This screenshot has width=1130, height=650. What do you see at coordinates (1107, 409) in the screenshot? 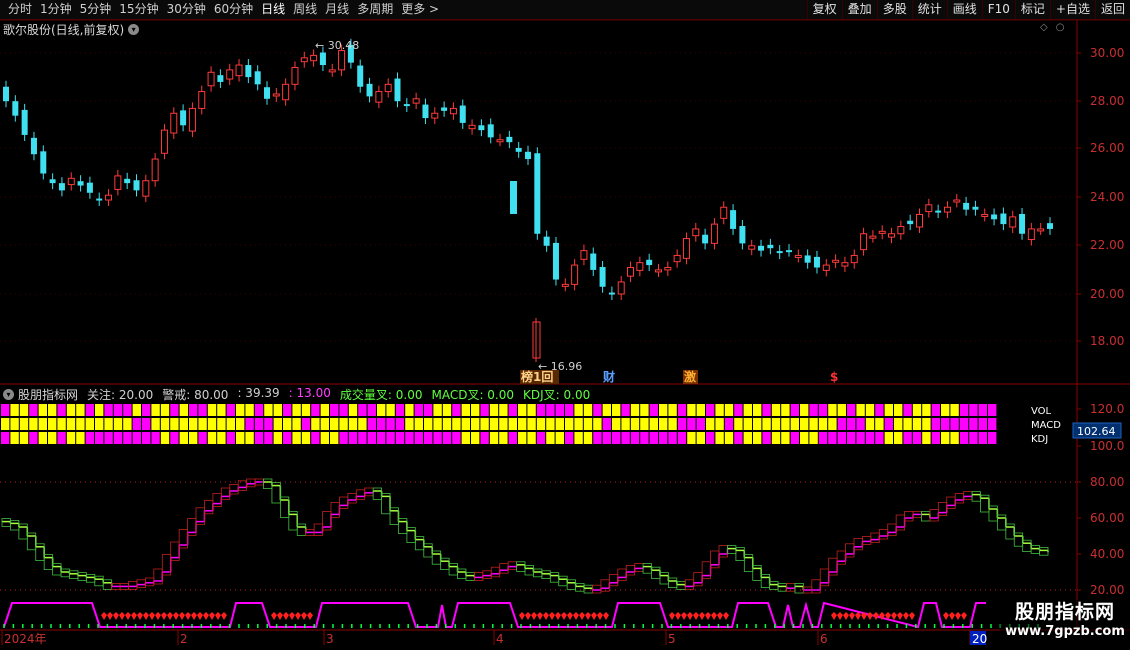
I see `indicator-tick-label: 120.0` at bounding box center [1107, 409].